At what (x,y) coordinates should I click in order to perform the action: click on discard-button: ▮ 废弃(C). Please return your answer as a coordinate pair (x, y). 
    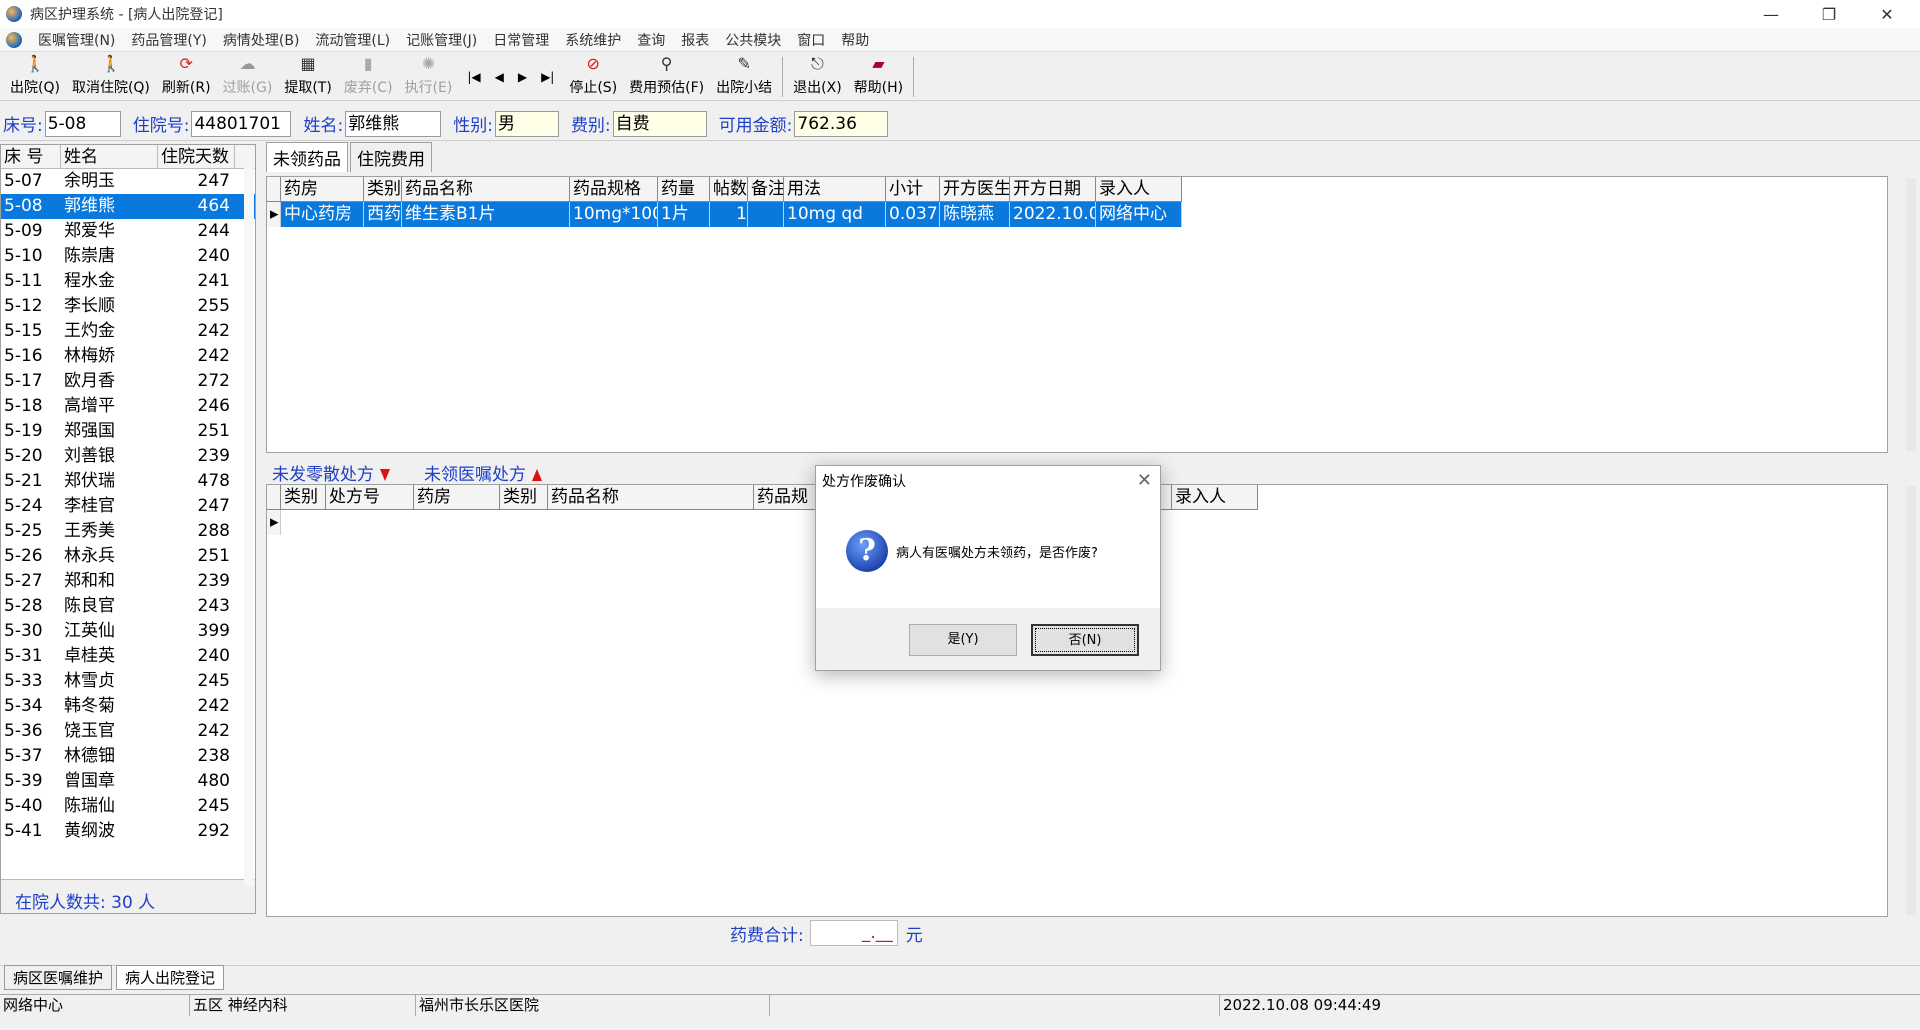
    Looking at the image, I should click on (368, 77).